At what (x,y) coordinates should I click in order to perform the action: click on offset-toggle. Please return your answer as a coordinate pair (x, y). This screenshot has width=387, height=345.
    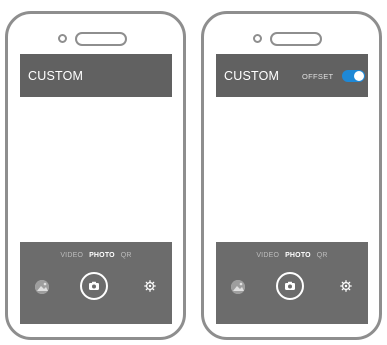
    Looking at the image, I should click on (353, 76).